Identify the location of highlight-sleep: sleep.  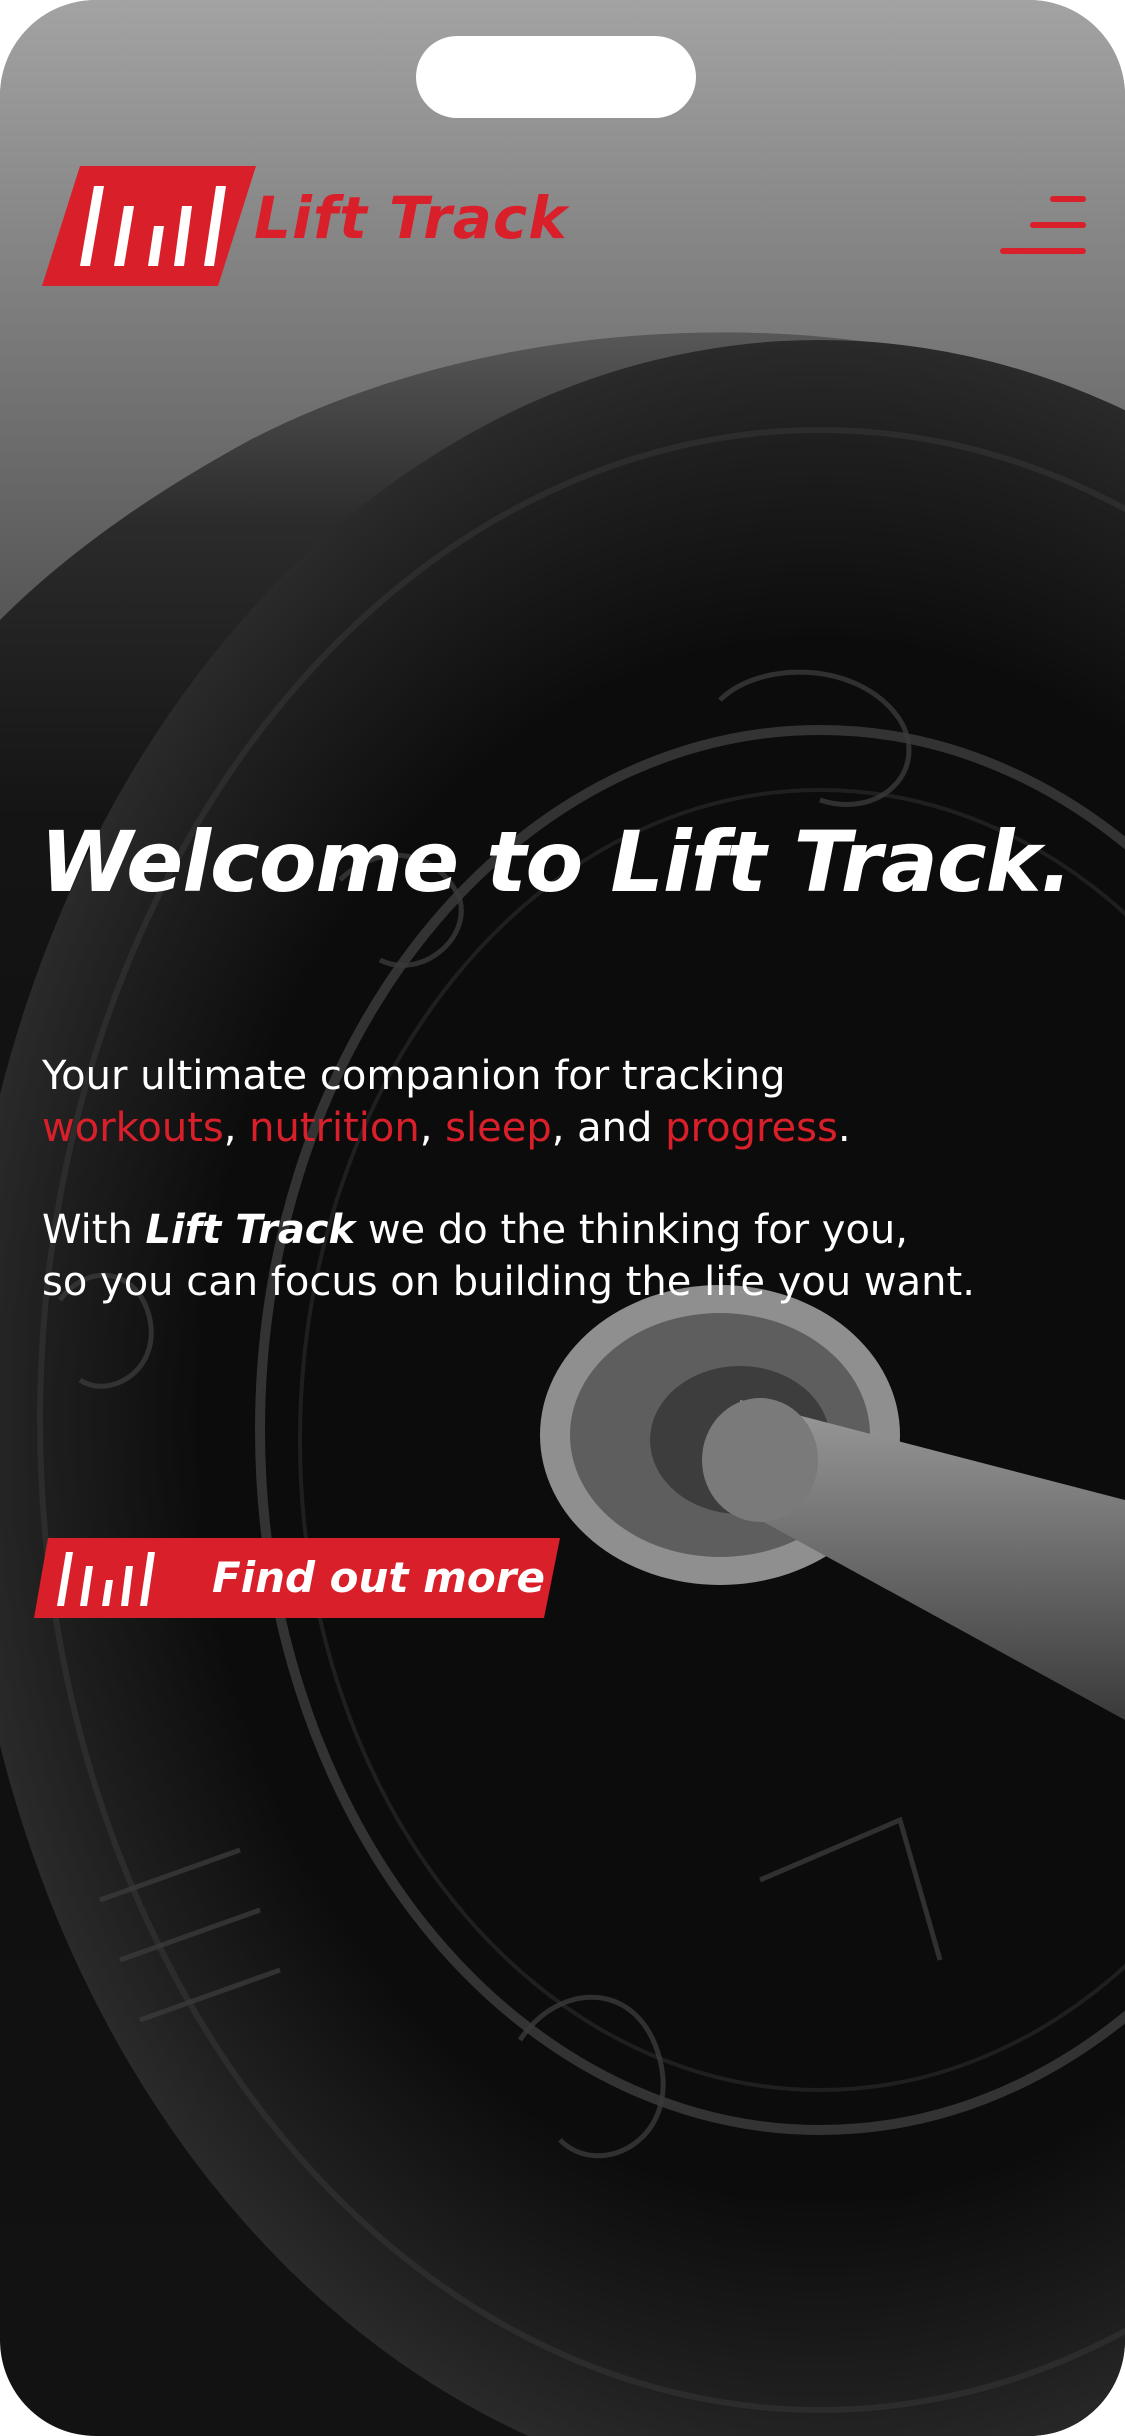
(498, 1128).